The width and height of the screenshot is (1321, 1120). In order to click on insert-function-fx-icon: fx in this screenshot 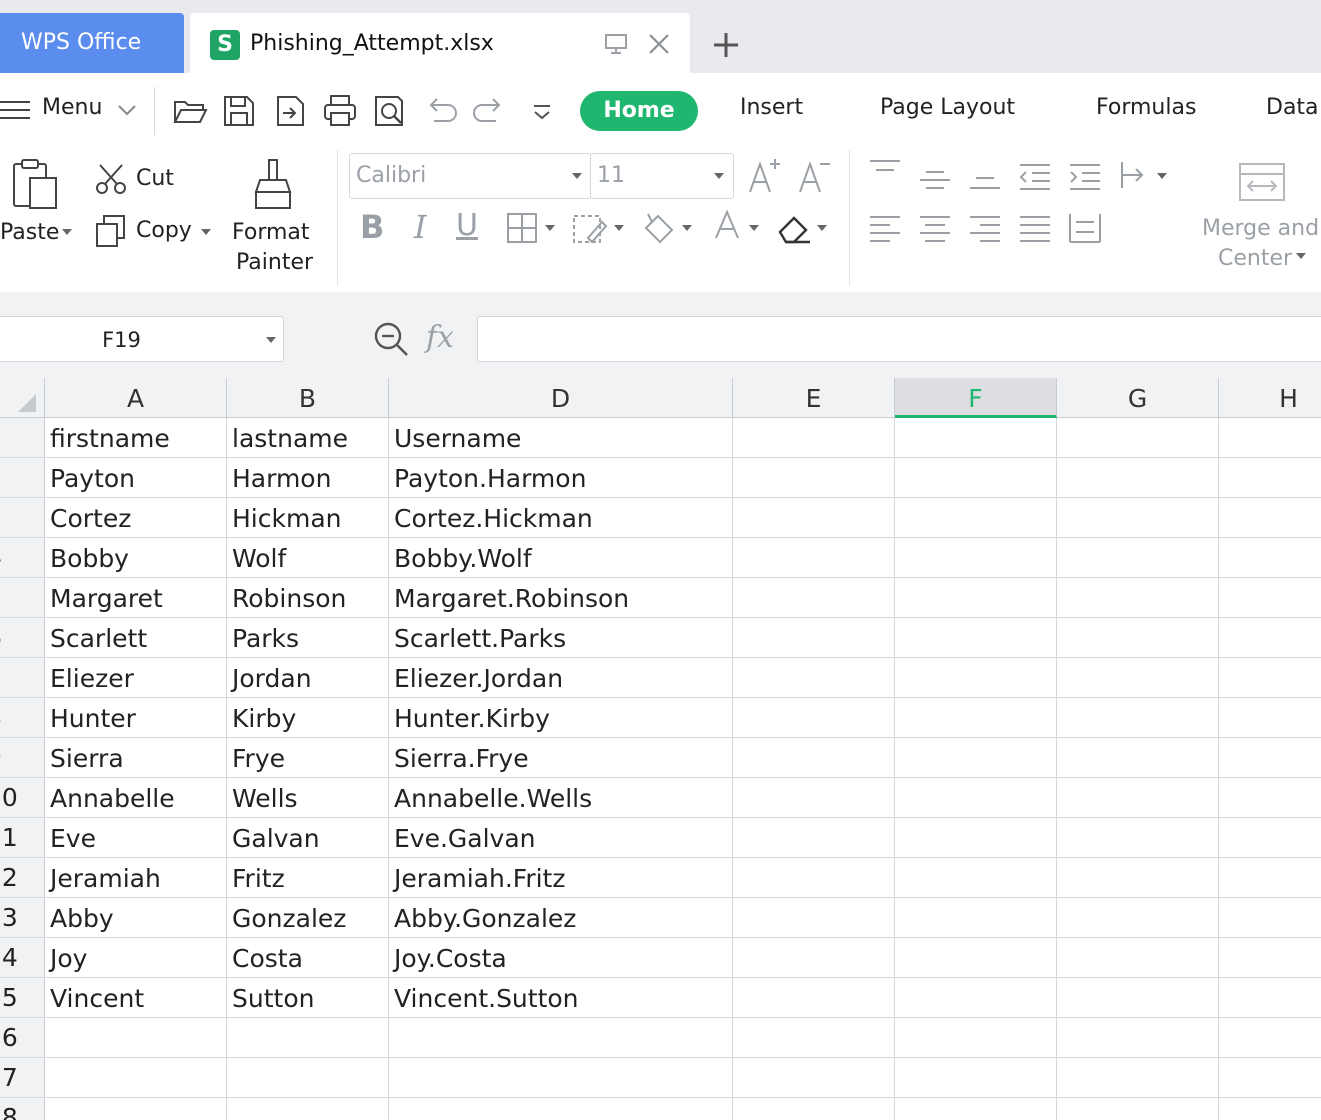, I will do `click(440, 337)`.